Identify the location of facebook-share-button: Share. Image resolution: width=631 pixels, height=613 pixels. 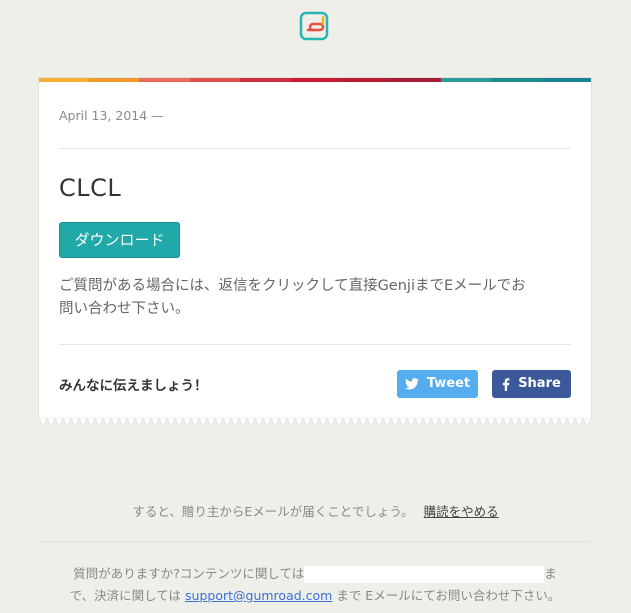
(531, 384).